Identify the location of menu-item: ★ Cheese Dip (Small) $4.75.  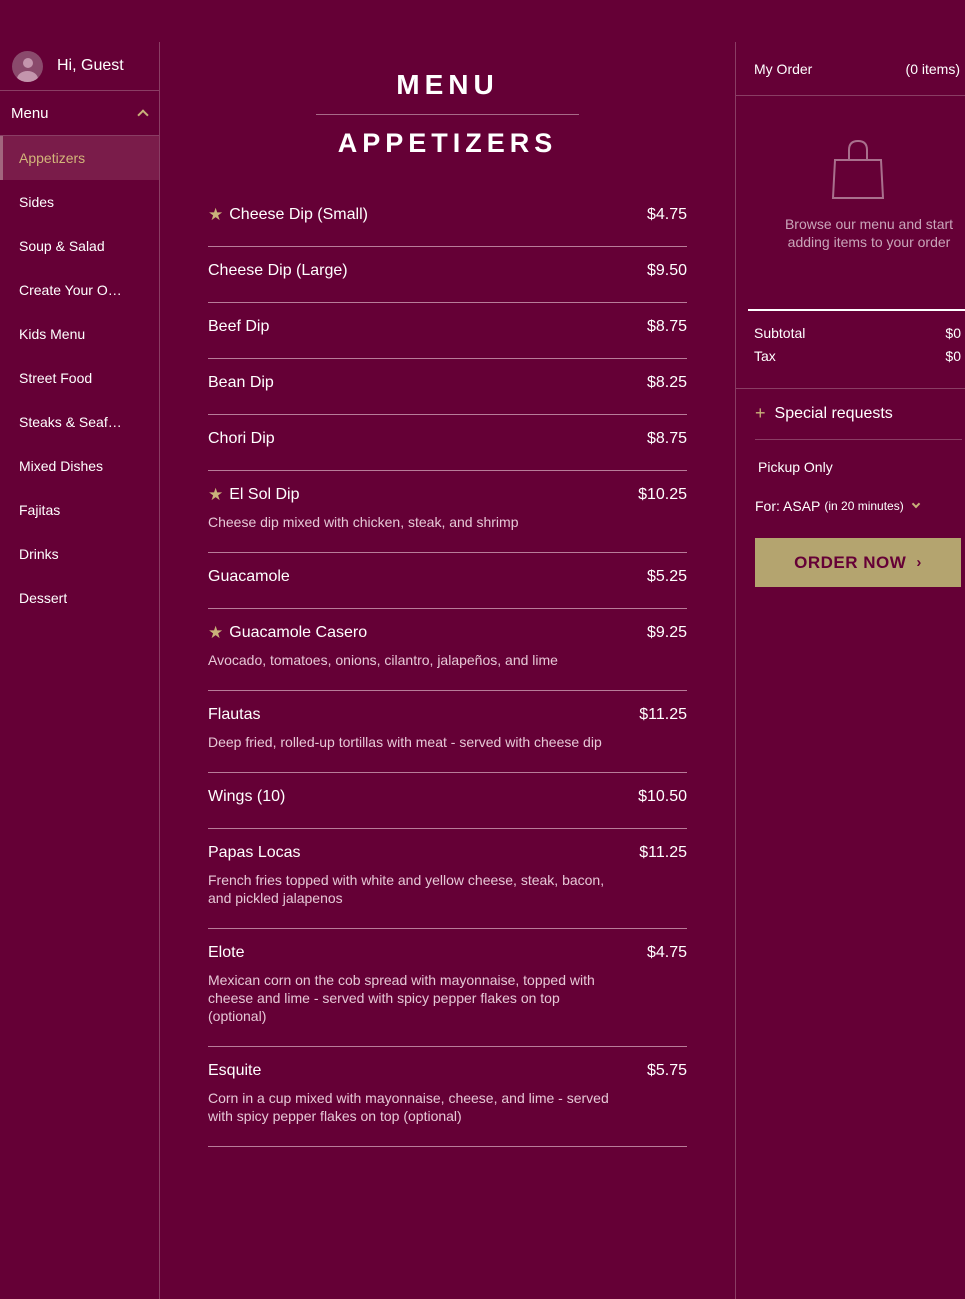
(447, 219).